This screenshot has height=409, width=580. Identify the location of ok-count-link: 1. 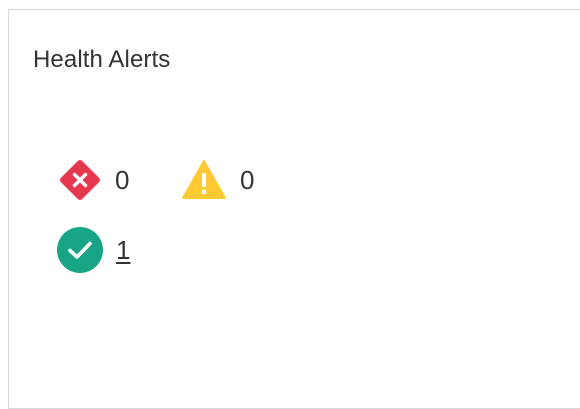
(123, 250).